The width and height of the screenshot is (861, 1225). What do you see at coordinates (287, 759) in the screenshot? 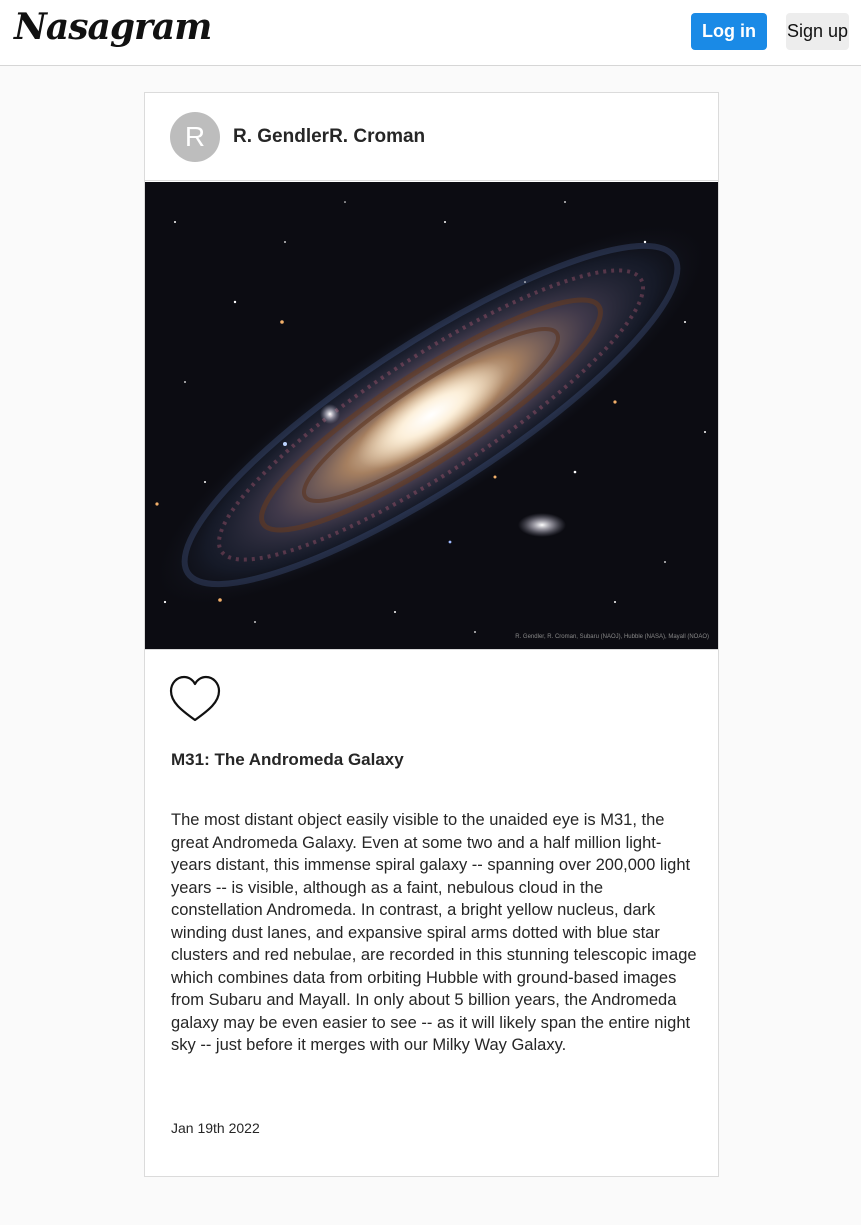
I see `post-title: M31: The Andromeda Galaxy` at bounding box center [287, 759].